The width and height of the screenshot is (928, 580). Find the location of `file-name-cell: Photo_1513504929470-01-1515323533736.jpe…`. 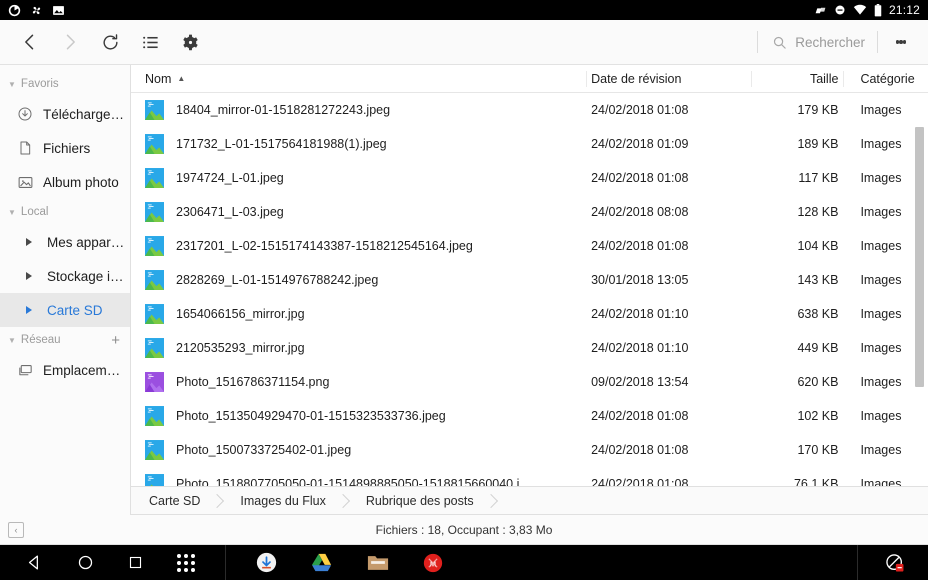

file-name-cell: Photo_1513504929470-01-1515323533736.jpe… is located at coordinates (357, 416).